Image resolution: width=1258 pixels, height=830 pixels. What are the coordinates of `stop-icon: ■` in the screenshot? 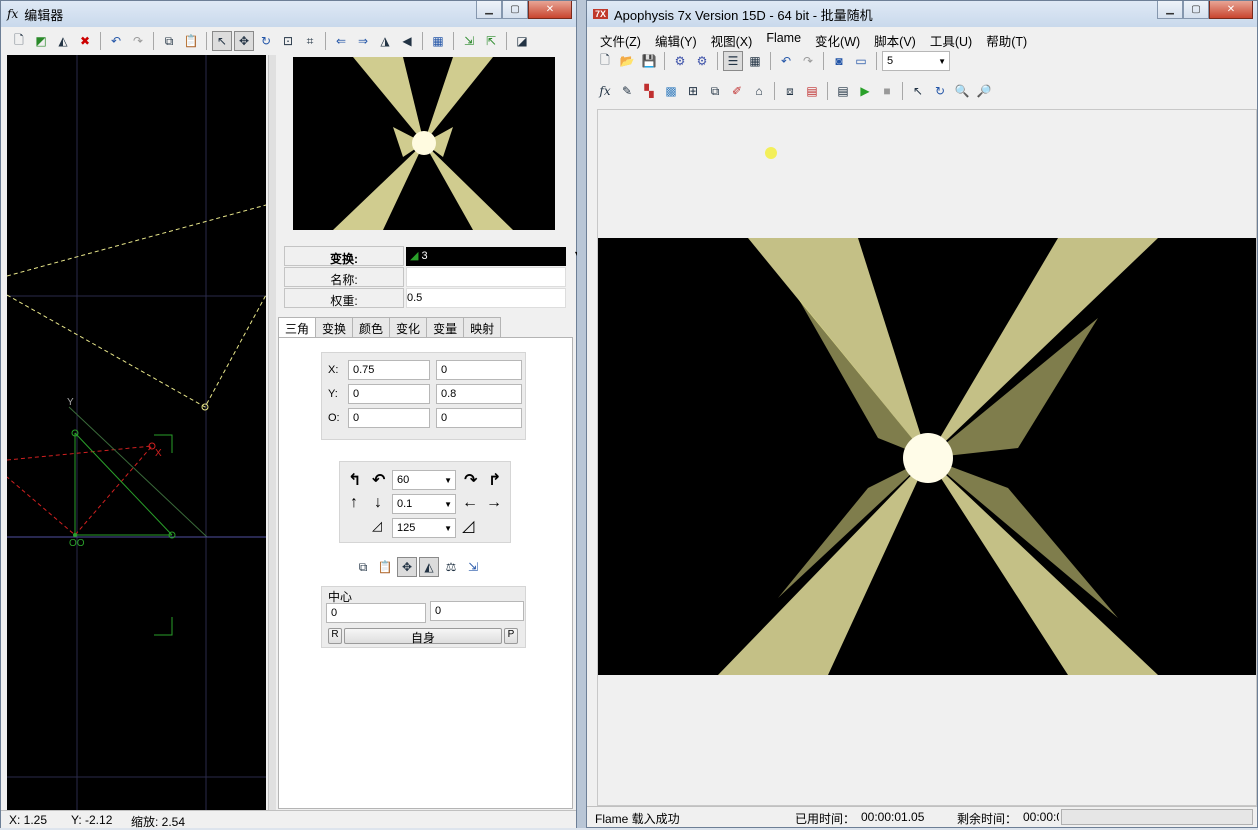 It's located at (887, 91).